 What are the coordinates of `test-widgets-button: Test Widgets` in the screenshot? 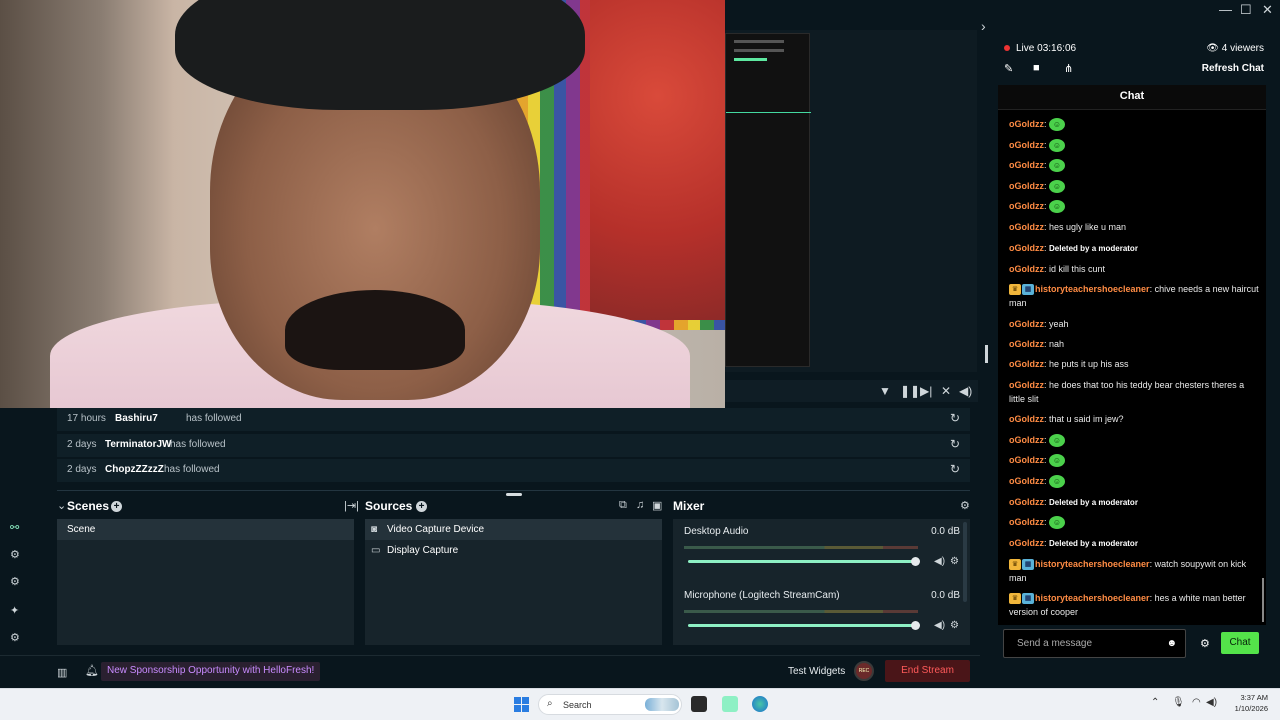 It's located at (816, 671).